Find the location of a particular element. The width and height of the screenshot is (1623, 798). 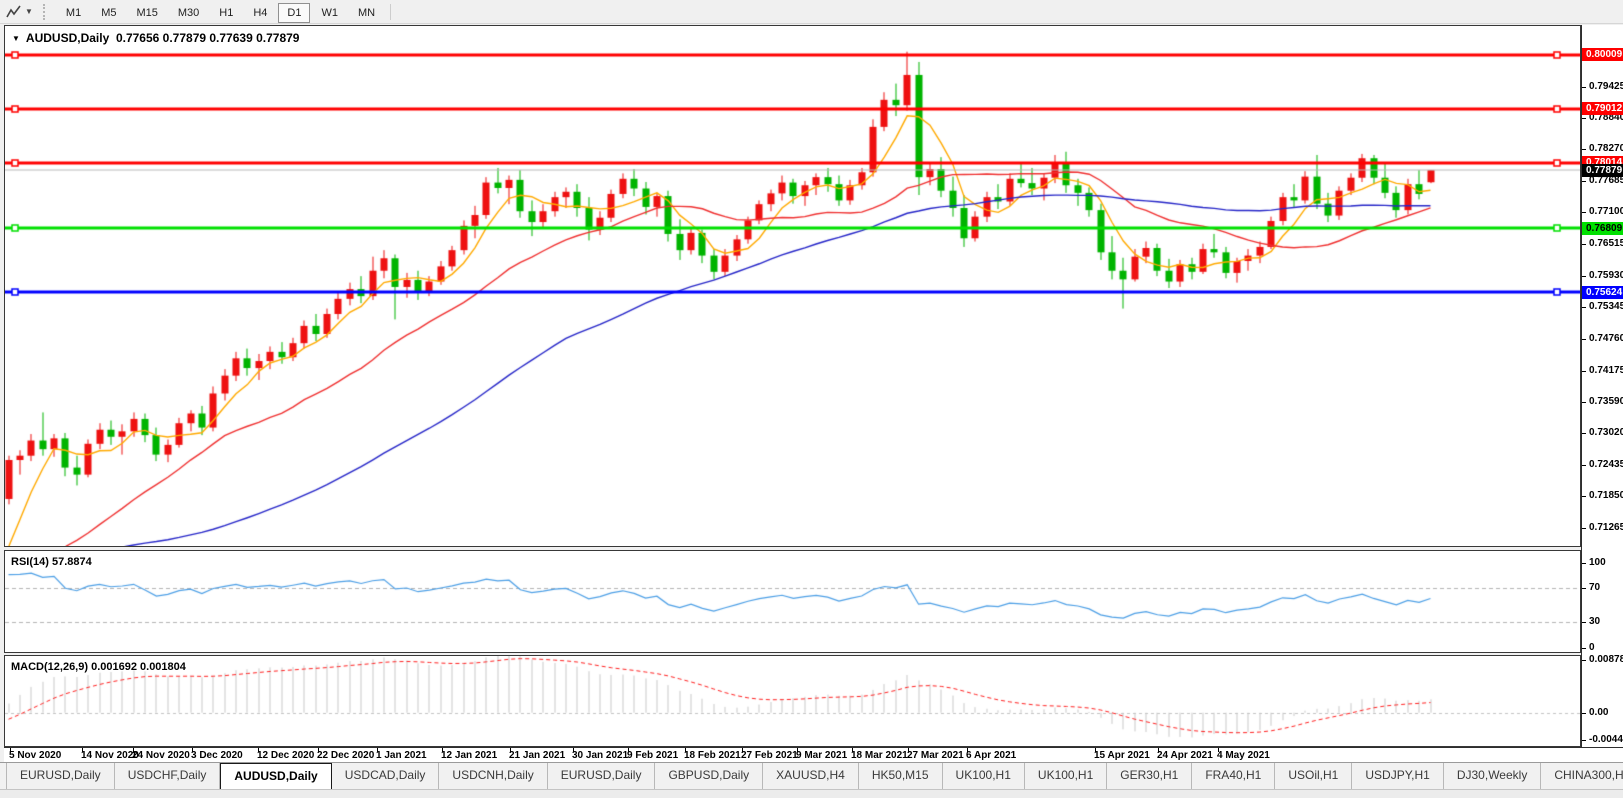

price-axis-tick: 0.74760 is located at coordinates (1602, 339).